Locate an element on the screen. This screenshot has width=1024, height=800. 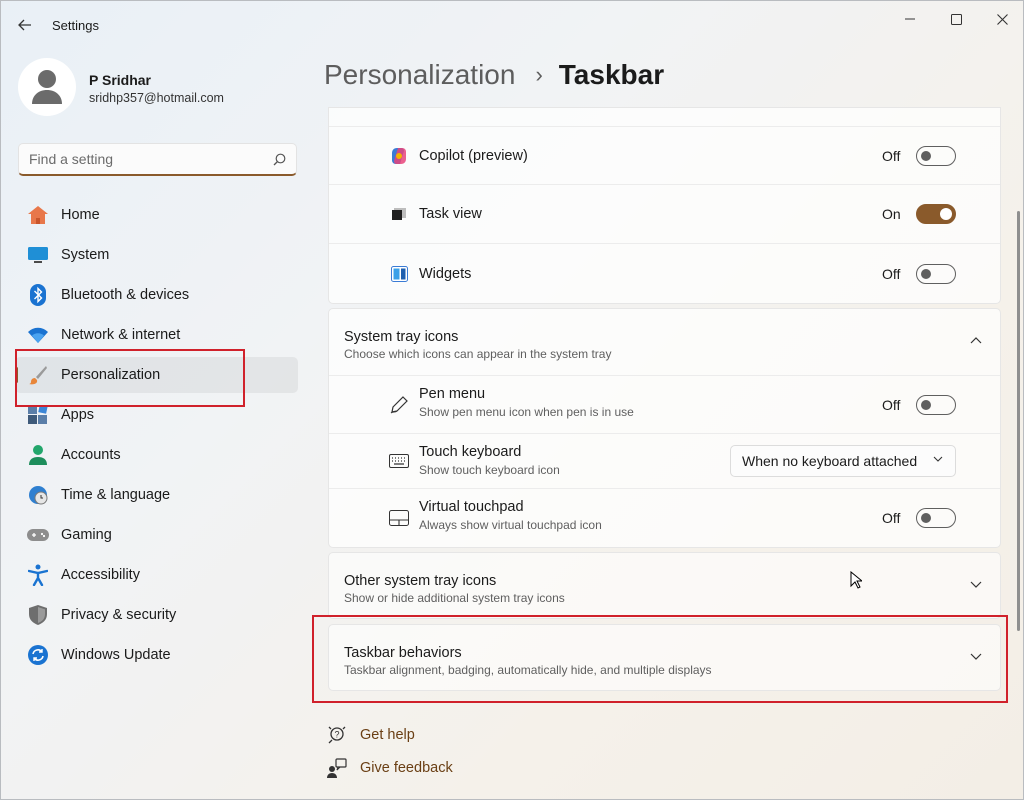
widgets-toggle is located at coordinates (936, 273).